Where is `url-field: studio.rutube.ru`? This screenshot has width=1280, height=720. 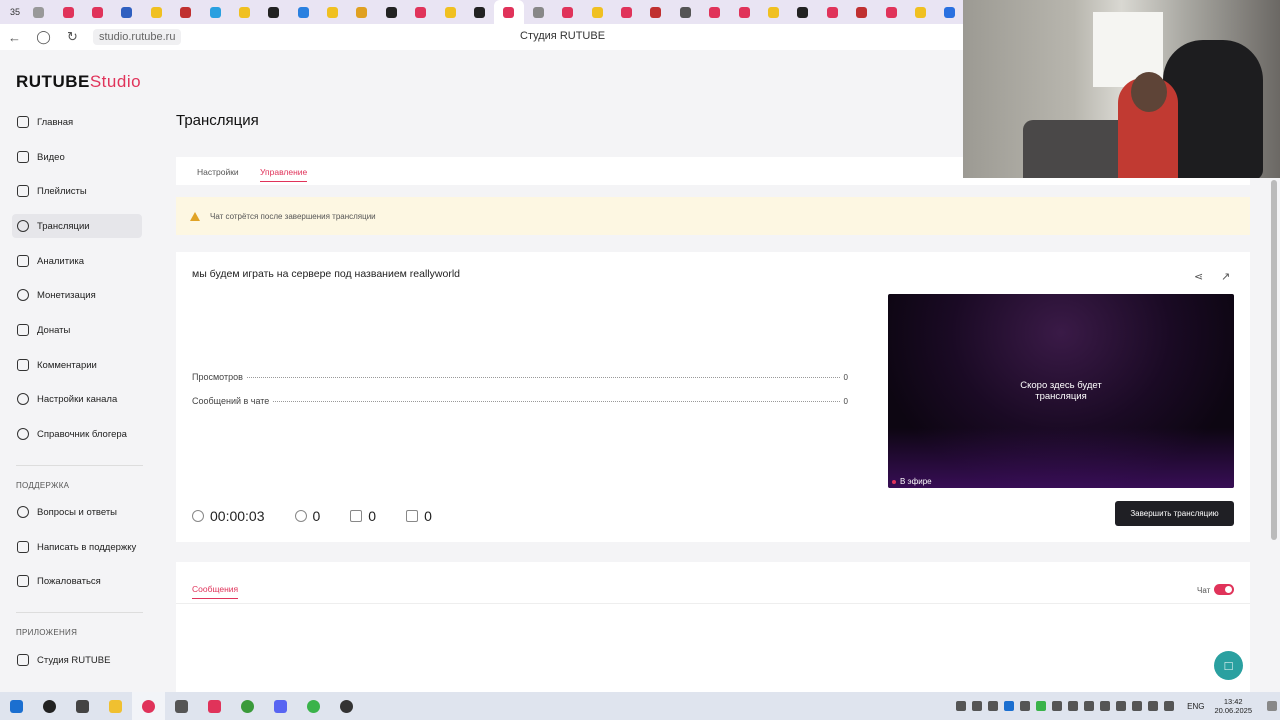
url-field: studio.rutube.ru is located at coordinates (137, 37).